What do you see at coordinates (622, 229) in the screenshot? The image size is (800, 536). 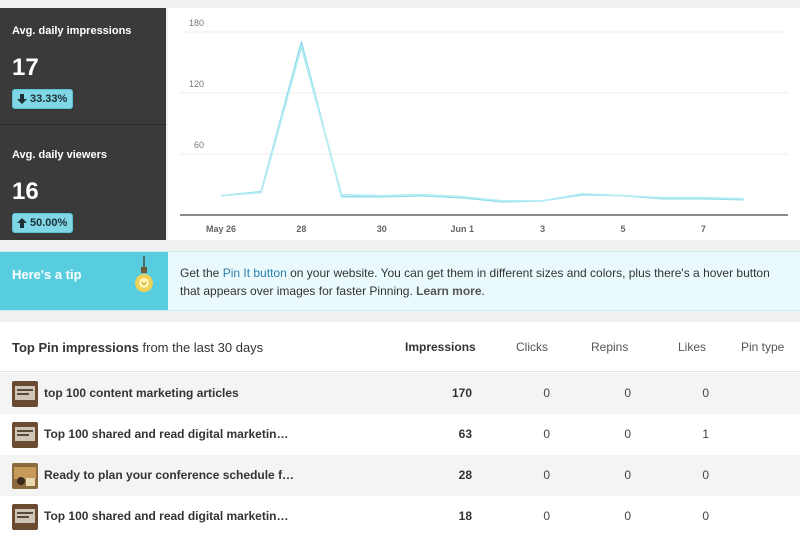 I see `x-tick-label: 5` at bounding box center [622, 229].